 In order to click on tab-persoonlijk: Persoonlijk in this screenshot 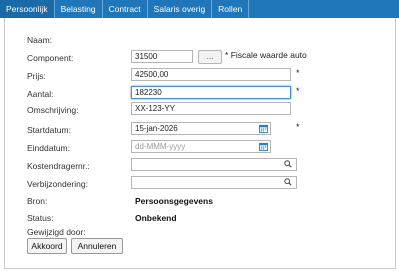, I will do `click(27, 9)`.